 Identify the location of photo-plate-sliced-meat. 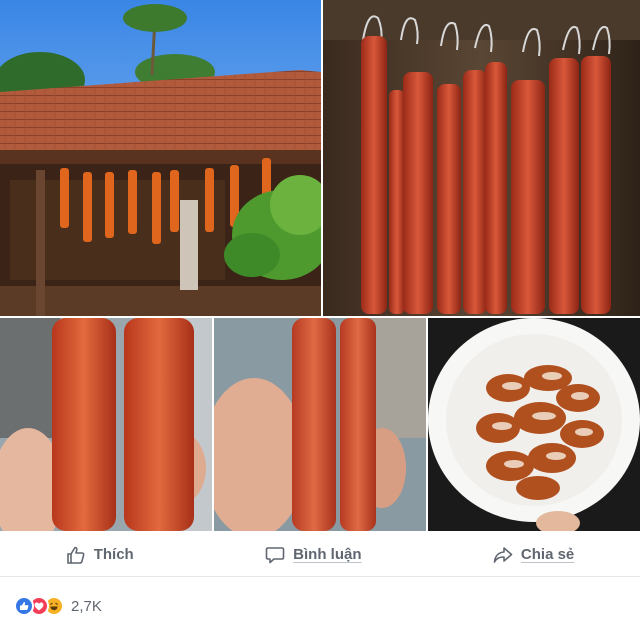
(534, 424).